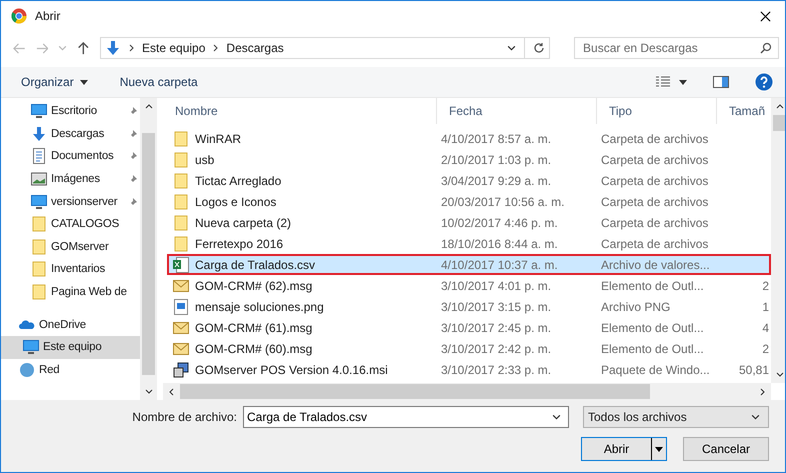  Describe the element at coordinates (291, 369) in the screenshot. I see `file-name: GOMserver POS Version 4.0.16.msi` at that location.